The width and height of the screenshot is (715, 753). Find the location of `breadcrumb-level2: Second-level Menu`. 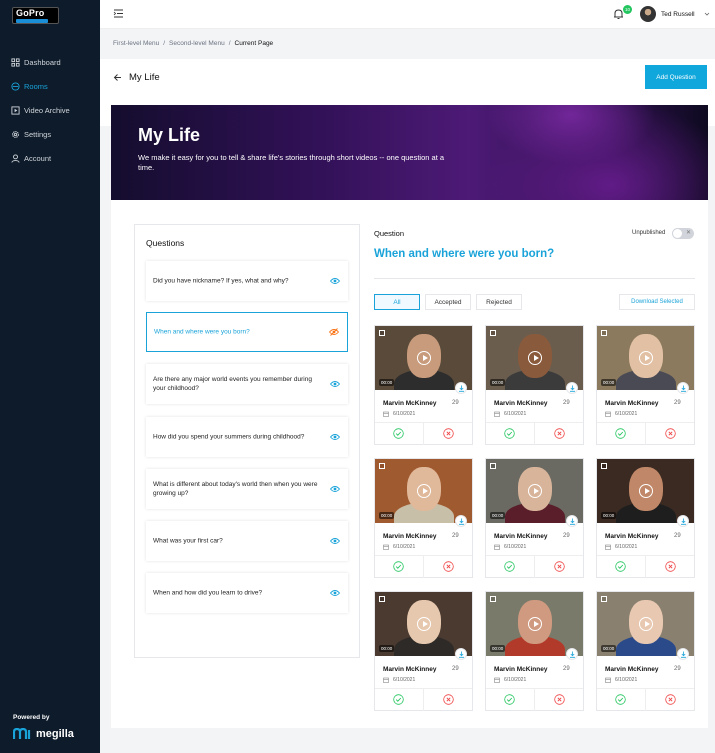

breadcrumb-level2: Second-level Menu is located at coordinates (197, 43).